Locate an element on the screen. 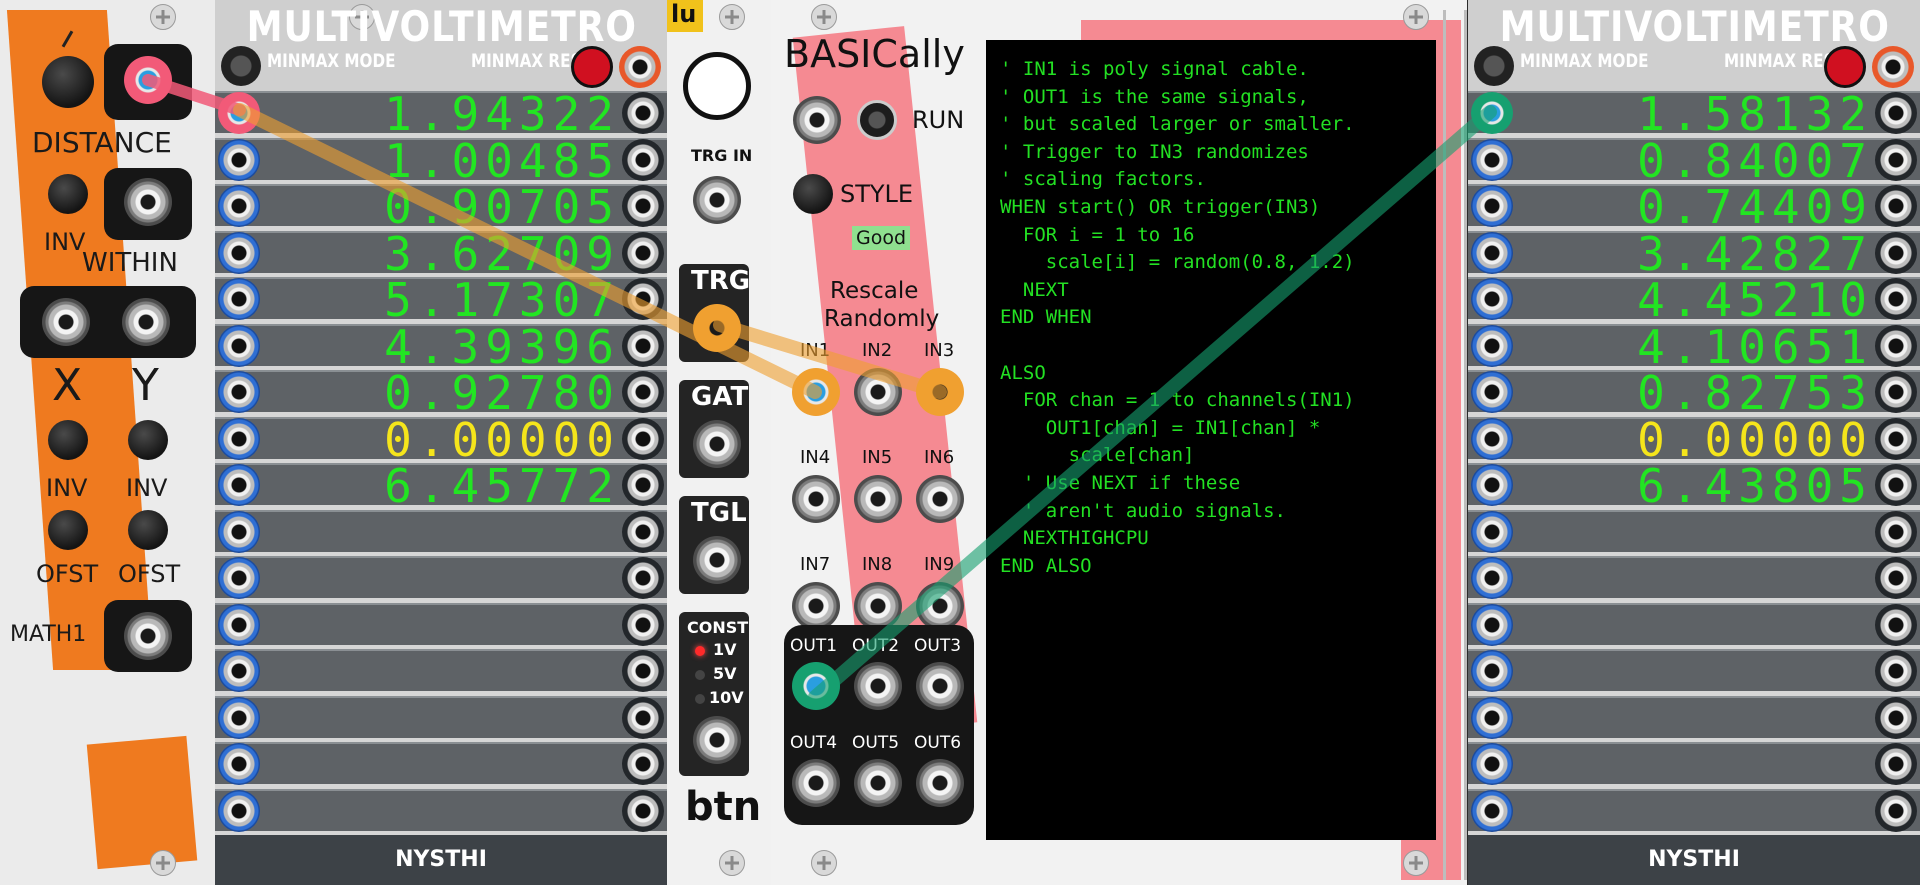  const-jack is located at coordinates (717, 740).